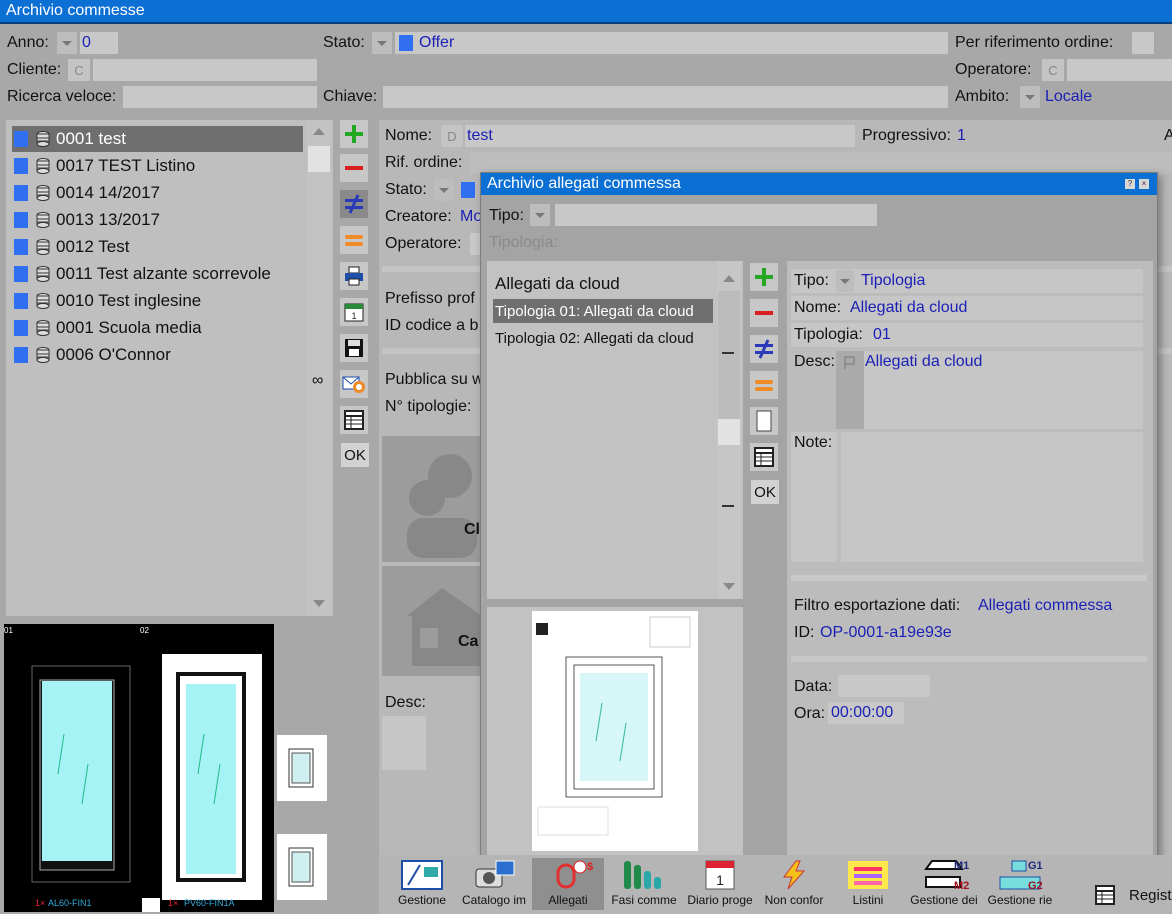  I want to click on dialog-remove-icon, so click(764, 313).